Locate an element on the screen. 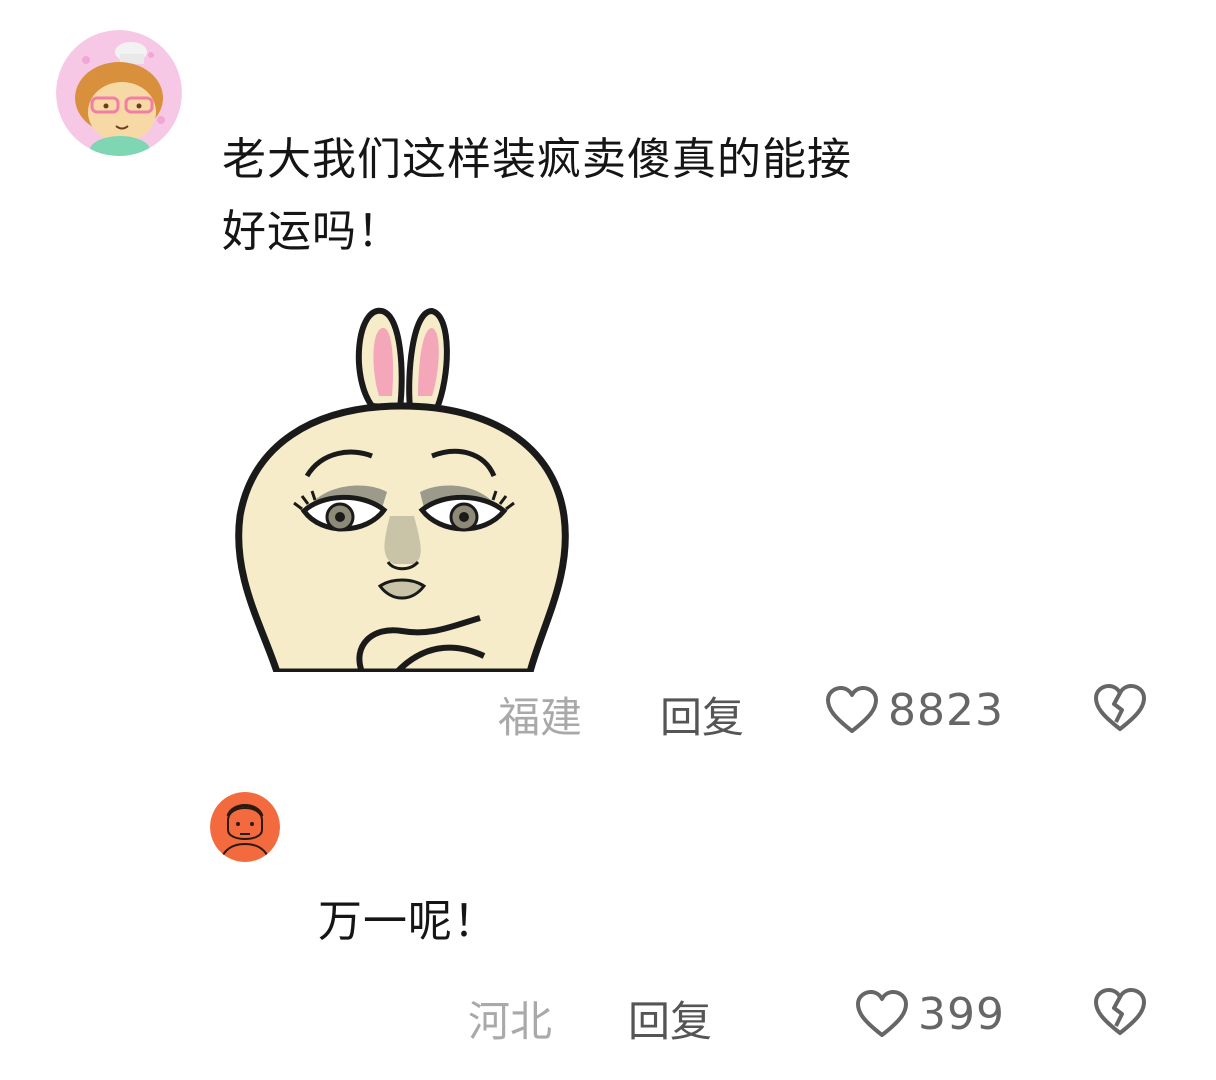 The width and height of the screenshot is (1216, 1080). commenter-avatar is located at coordinates (119, 93).